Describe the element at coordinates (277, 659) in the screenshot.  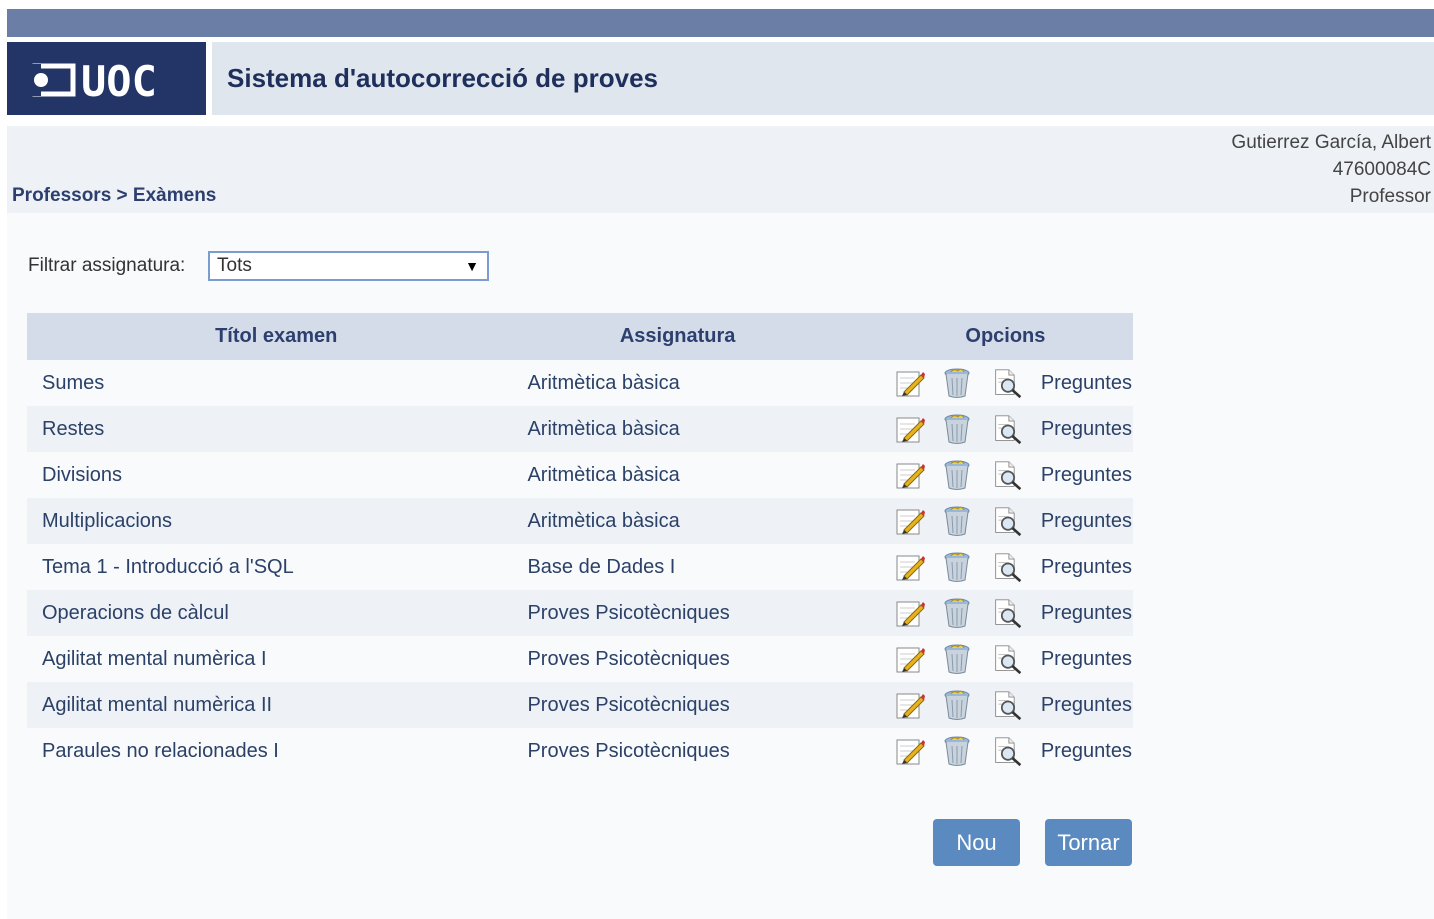
I see `exam-title: Agilitat mental numèrica I` at that location.